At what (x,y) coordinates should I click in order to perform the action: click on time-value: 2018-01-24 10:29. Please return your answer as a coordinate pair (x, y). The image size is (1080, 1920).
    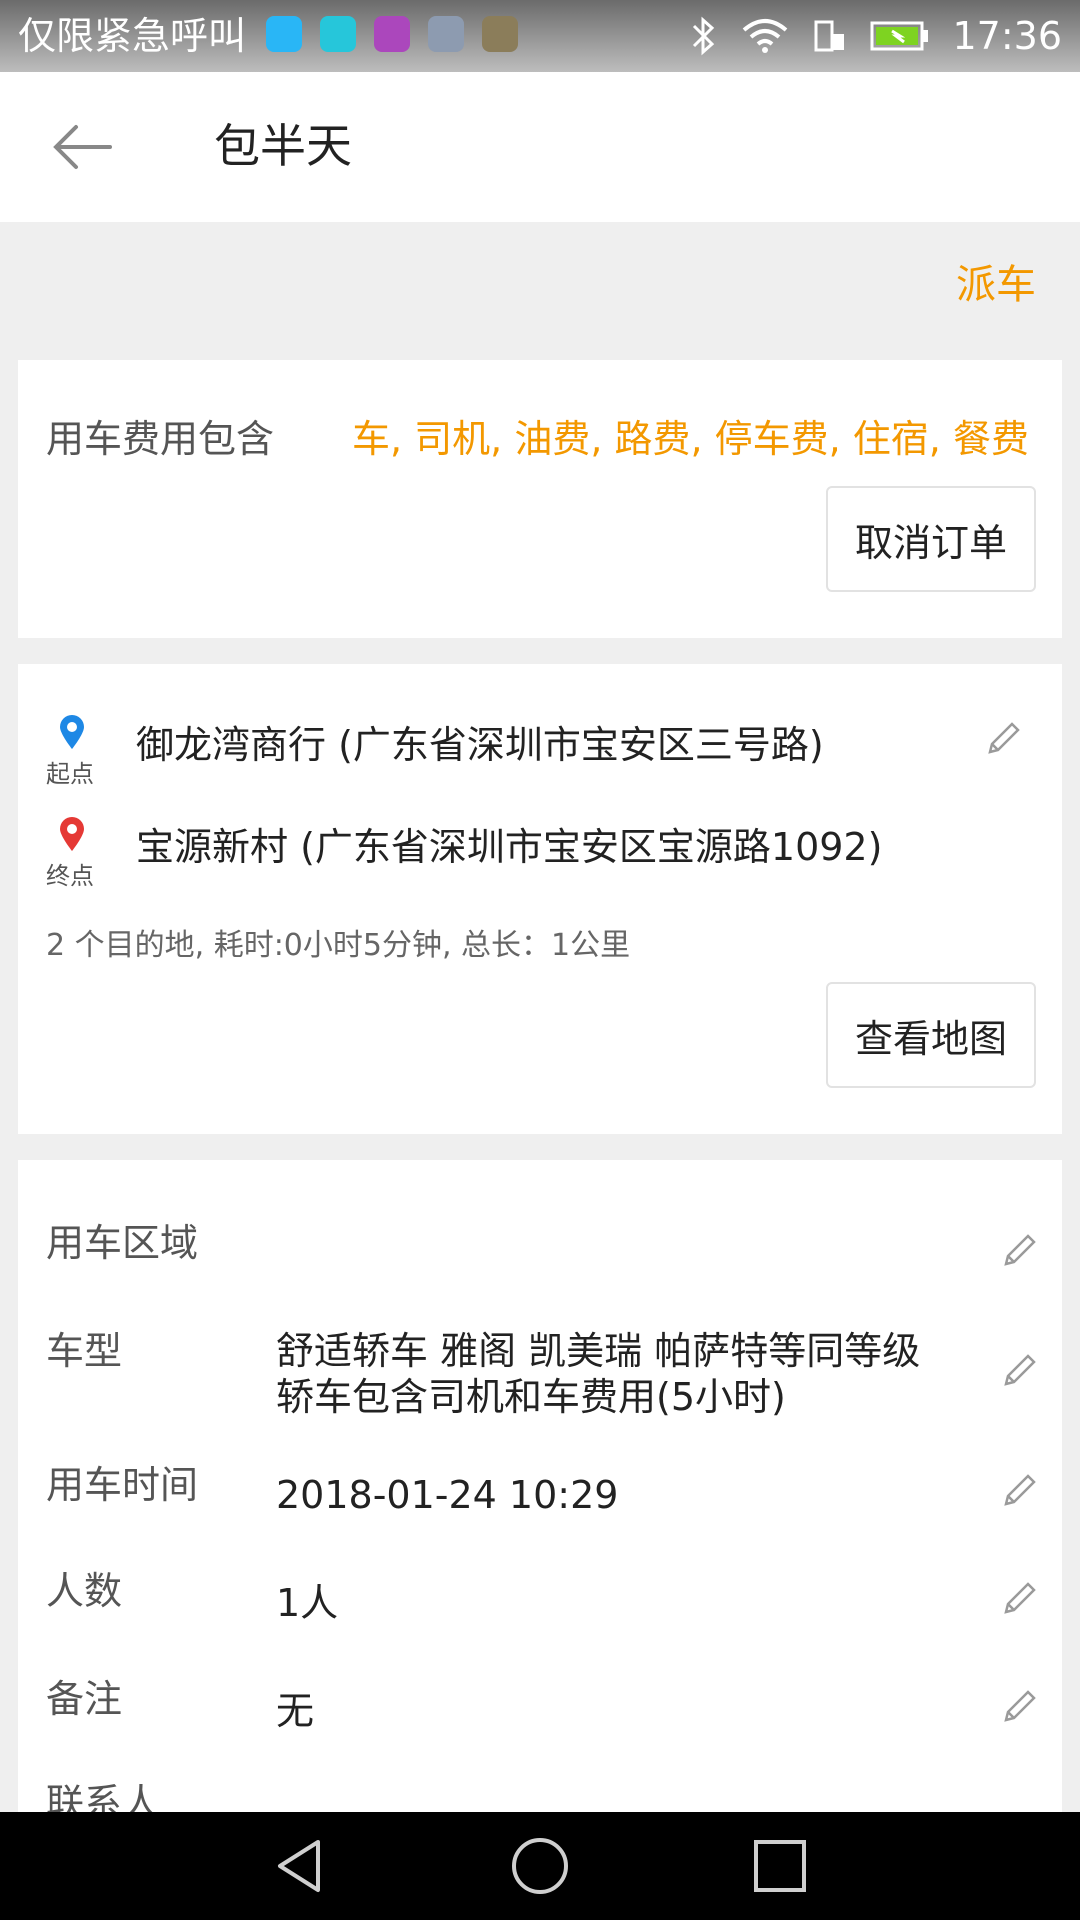
    Looking at the image, I should click on (447, 1495).